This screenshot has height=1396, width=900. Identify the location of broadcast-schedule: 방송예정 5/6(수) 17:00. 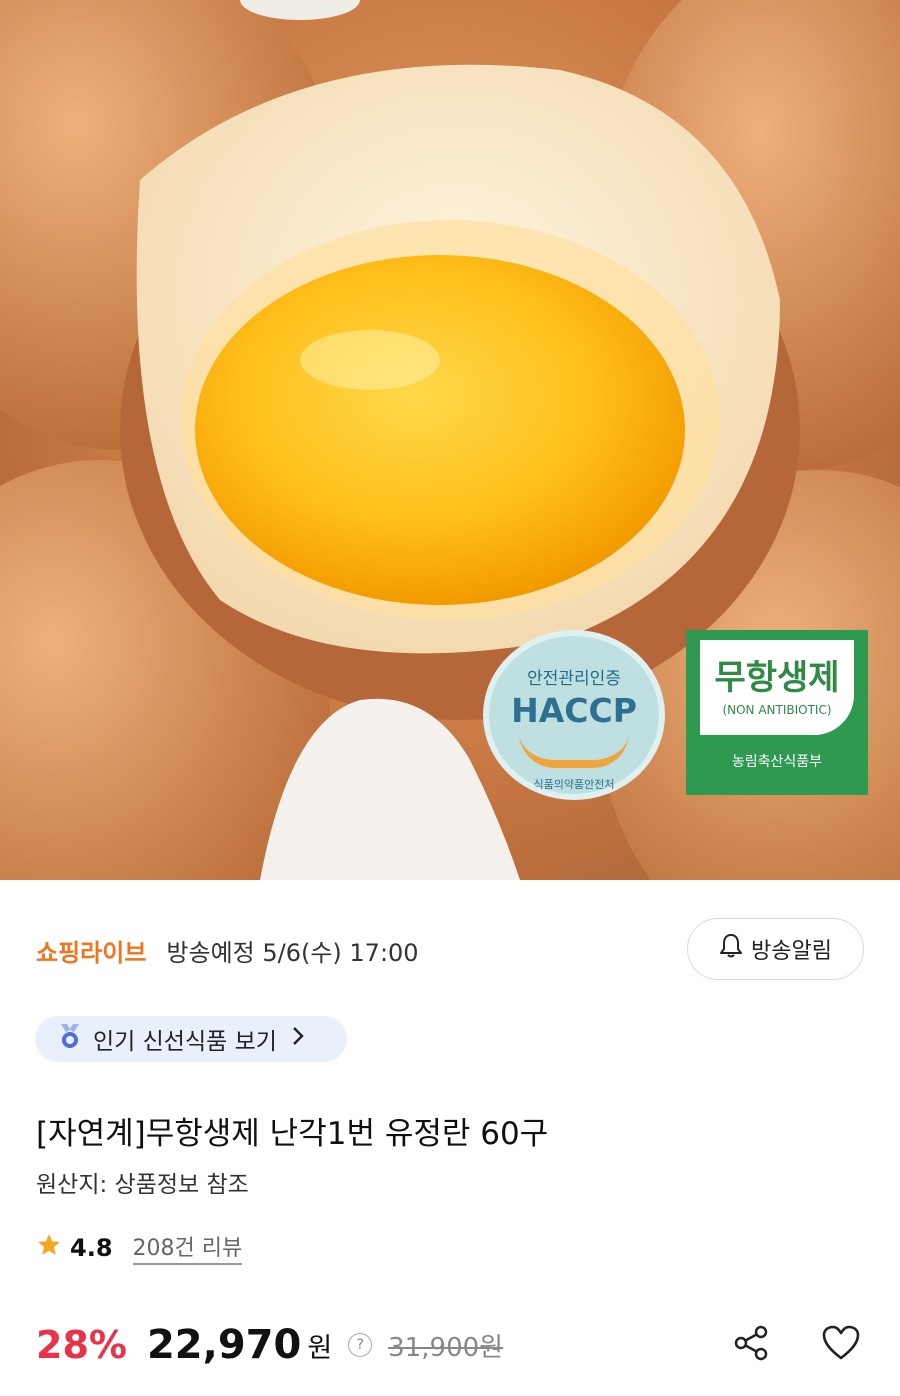
(292, 952).